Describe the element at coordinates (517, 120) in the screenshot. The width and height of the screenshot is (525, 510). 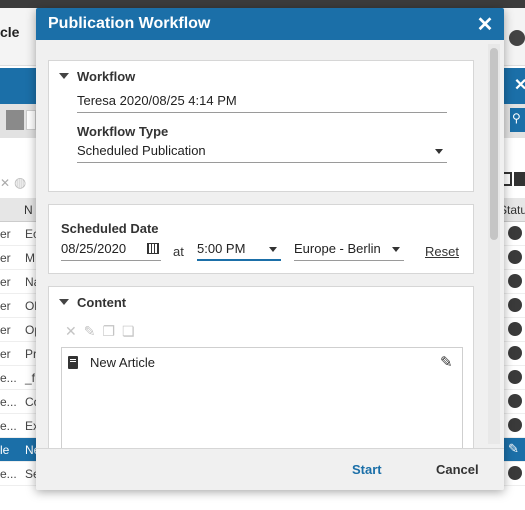
I see `search-icon: ⚲` at that location.